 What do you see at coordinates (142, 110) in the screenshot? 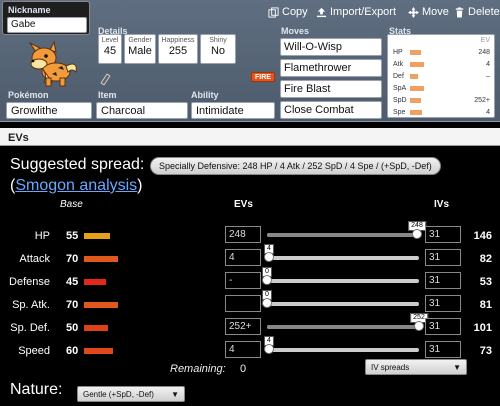
I see `item-field: Charcoal` at bounding box center [142, 110].